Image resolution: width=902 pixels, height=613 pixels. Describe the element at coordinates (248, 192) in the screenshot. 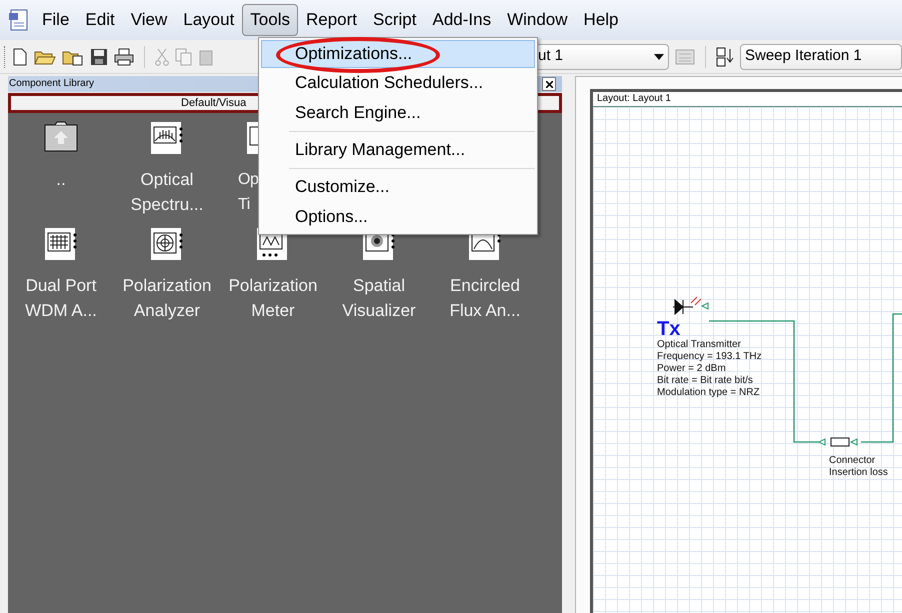

I see `component-label: Op Ti` at that location.